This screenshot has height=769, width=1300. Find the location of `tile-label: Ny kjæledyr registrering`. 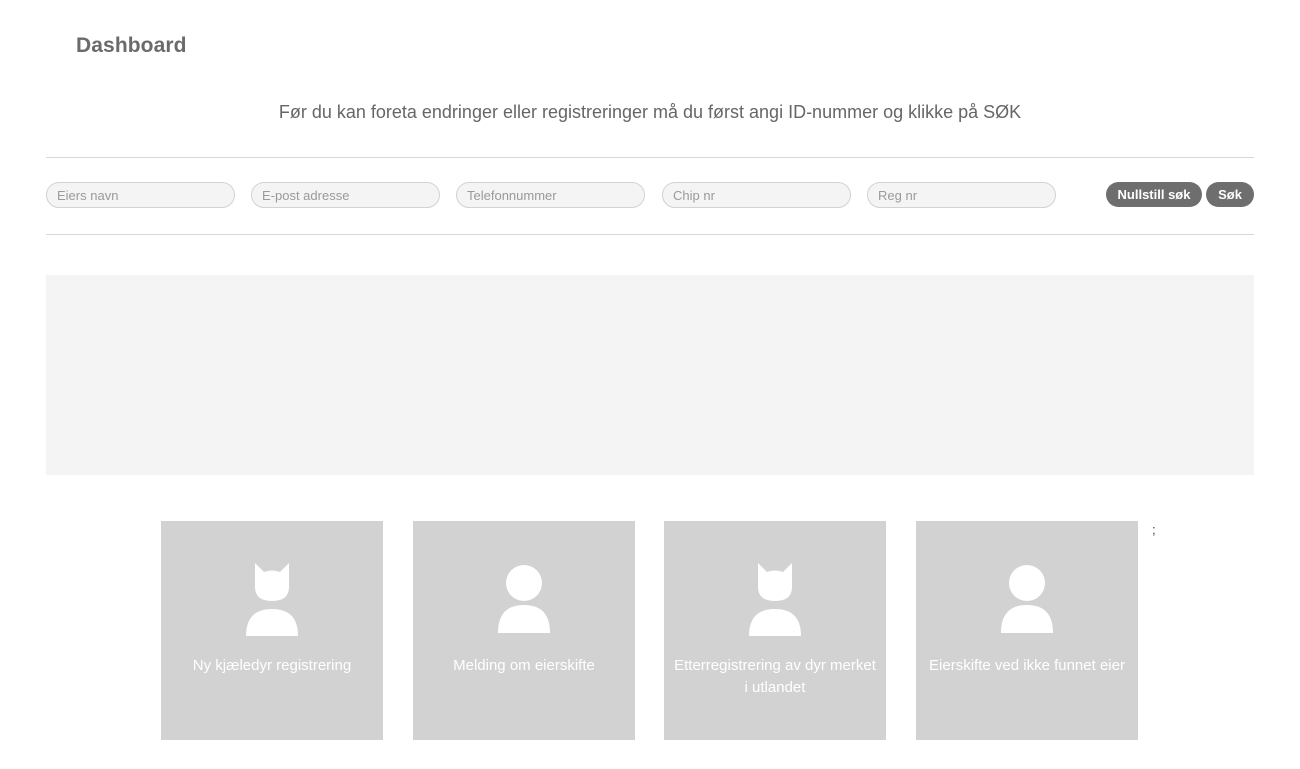

tile-label: Ny kjæledyr registrering is located at coordinates (272, 665).